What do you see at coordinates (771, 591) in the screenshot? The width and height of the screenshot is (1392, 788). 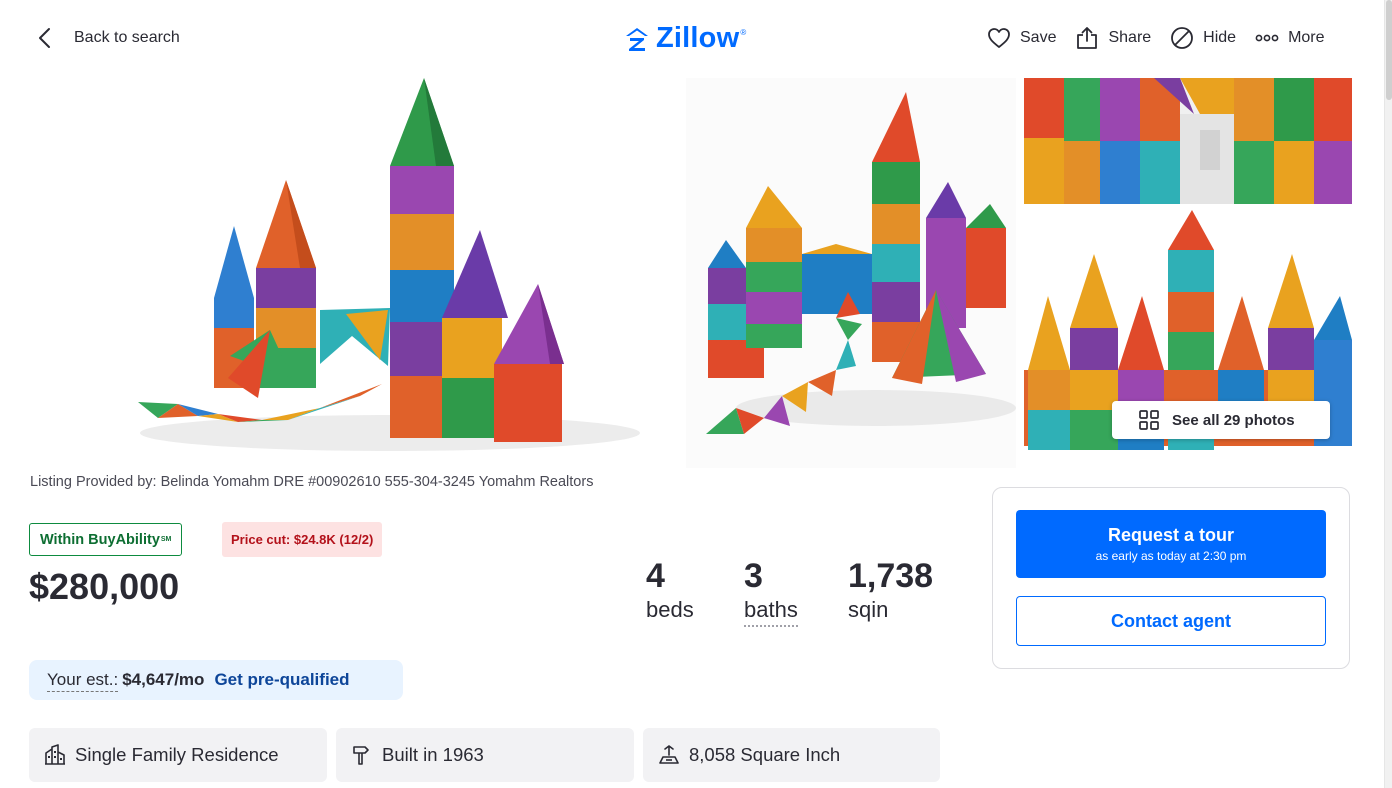 I see `baths-fact: 3 baths` at bounding box center [771, 591].